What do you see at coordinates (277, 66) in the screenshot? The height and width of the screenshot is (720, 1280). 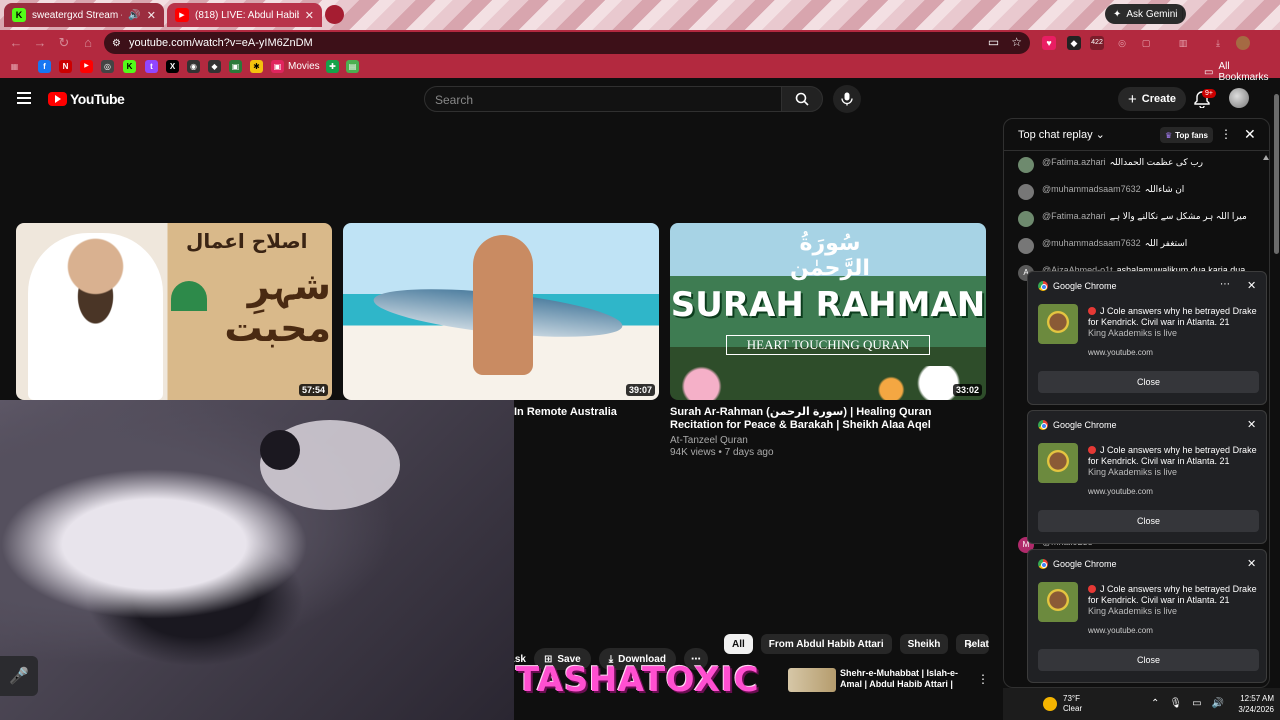 I see `movies-icon: ▣` at bounding box center [277, 66].